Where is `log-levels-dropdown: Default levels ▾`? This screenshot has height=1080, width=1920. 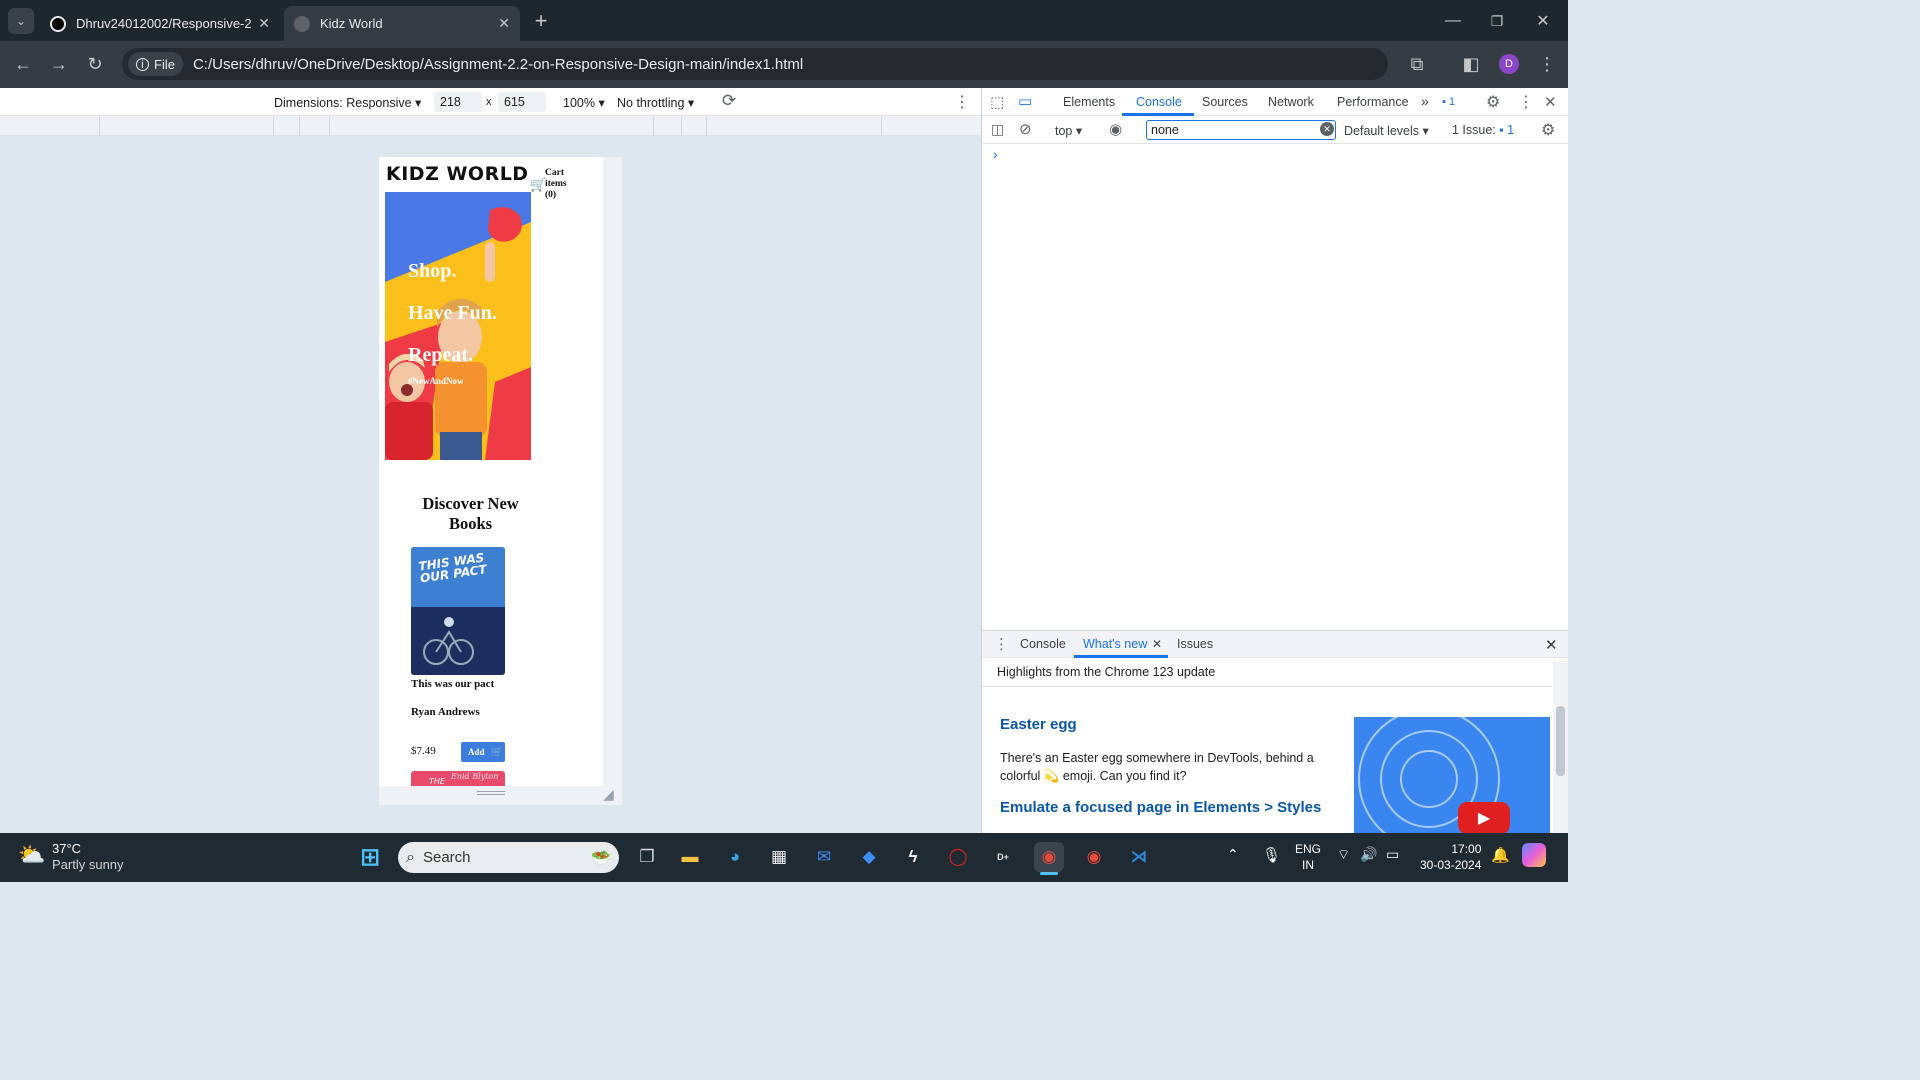 log-levels-dropdown: Default levels ▾ is located at coordinates (1386, 130).